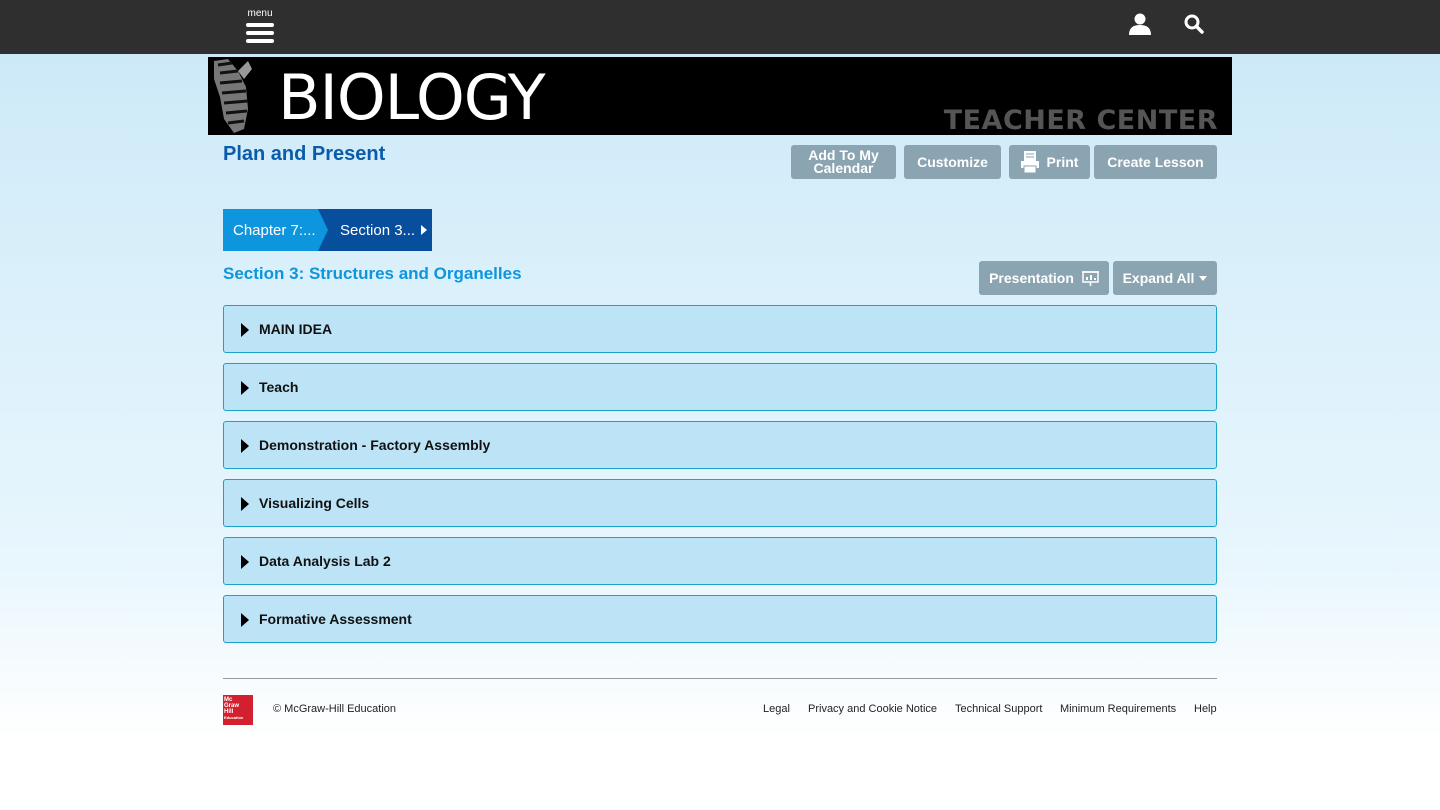  I want to click on print-button: Print, so click(1049, 162).